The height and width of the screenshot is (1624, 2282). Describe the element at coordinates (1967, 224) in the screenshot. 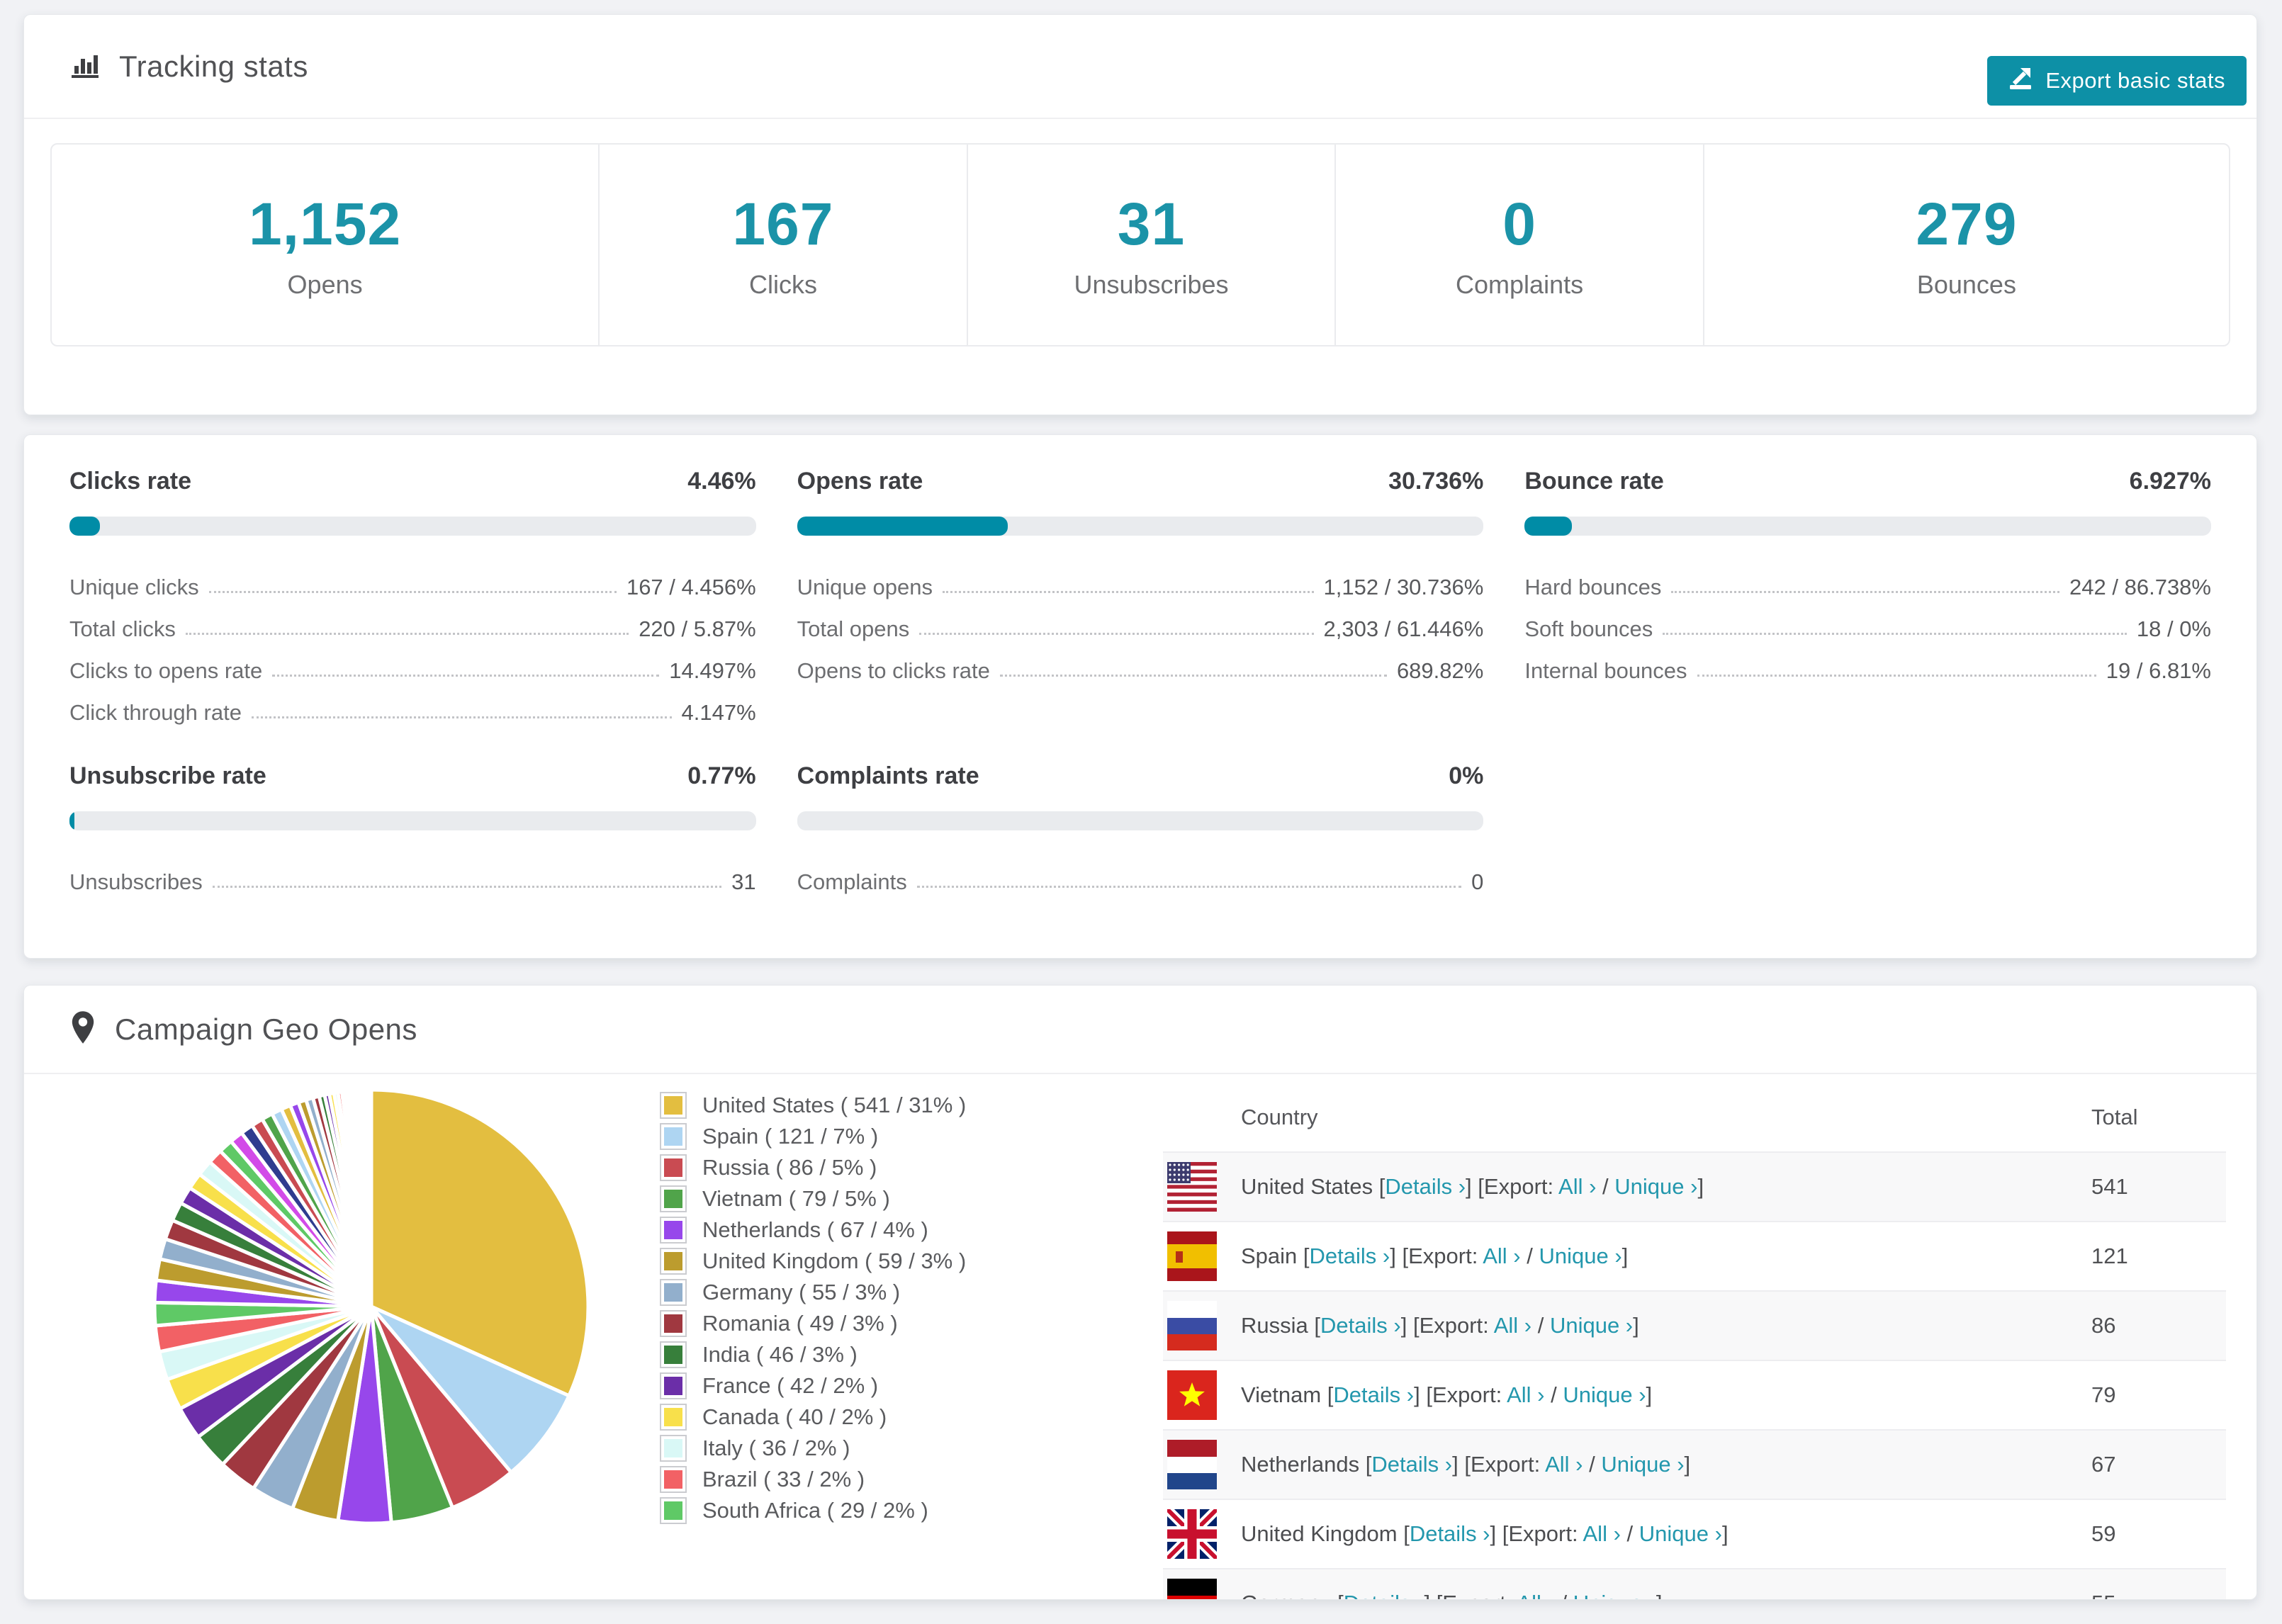

I see `stat-value: 279` at that location.